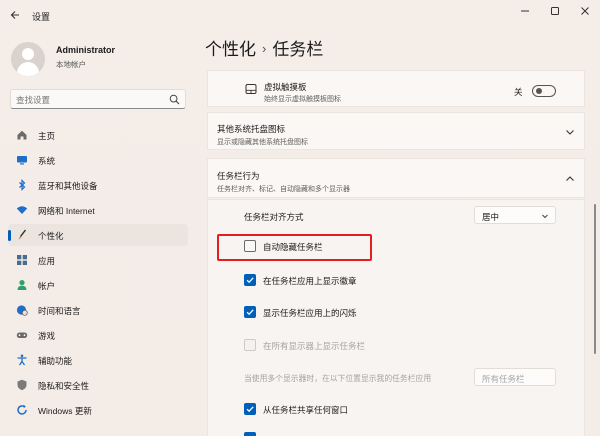  What do you see at coordinates (251, 129) in the screenshot?
I see `tray-icons-title: 其他系统托盘图标` at bounding box center [251, 129].